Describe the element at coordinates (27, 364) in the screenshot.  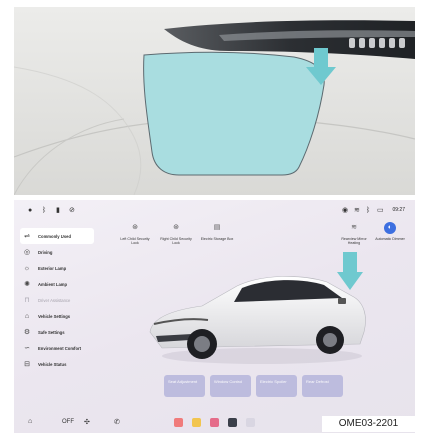
I see `status-icon: ⊟` at that location.